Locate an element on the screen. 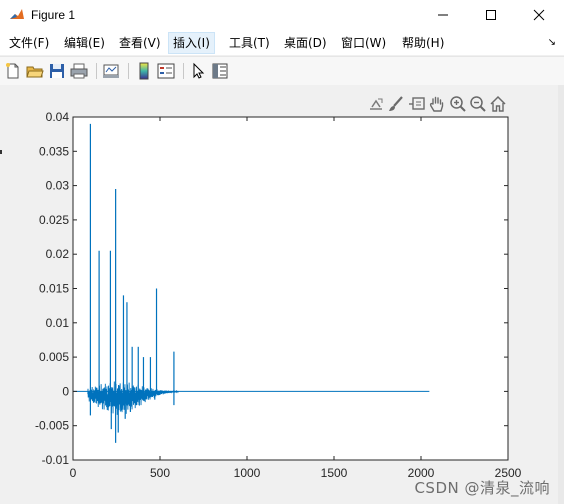  y-tick-label: 0.025 is located at coordinates (54, 220).